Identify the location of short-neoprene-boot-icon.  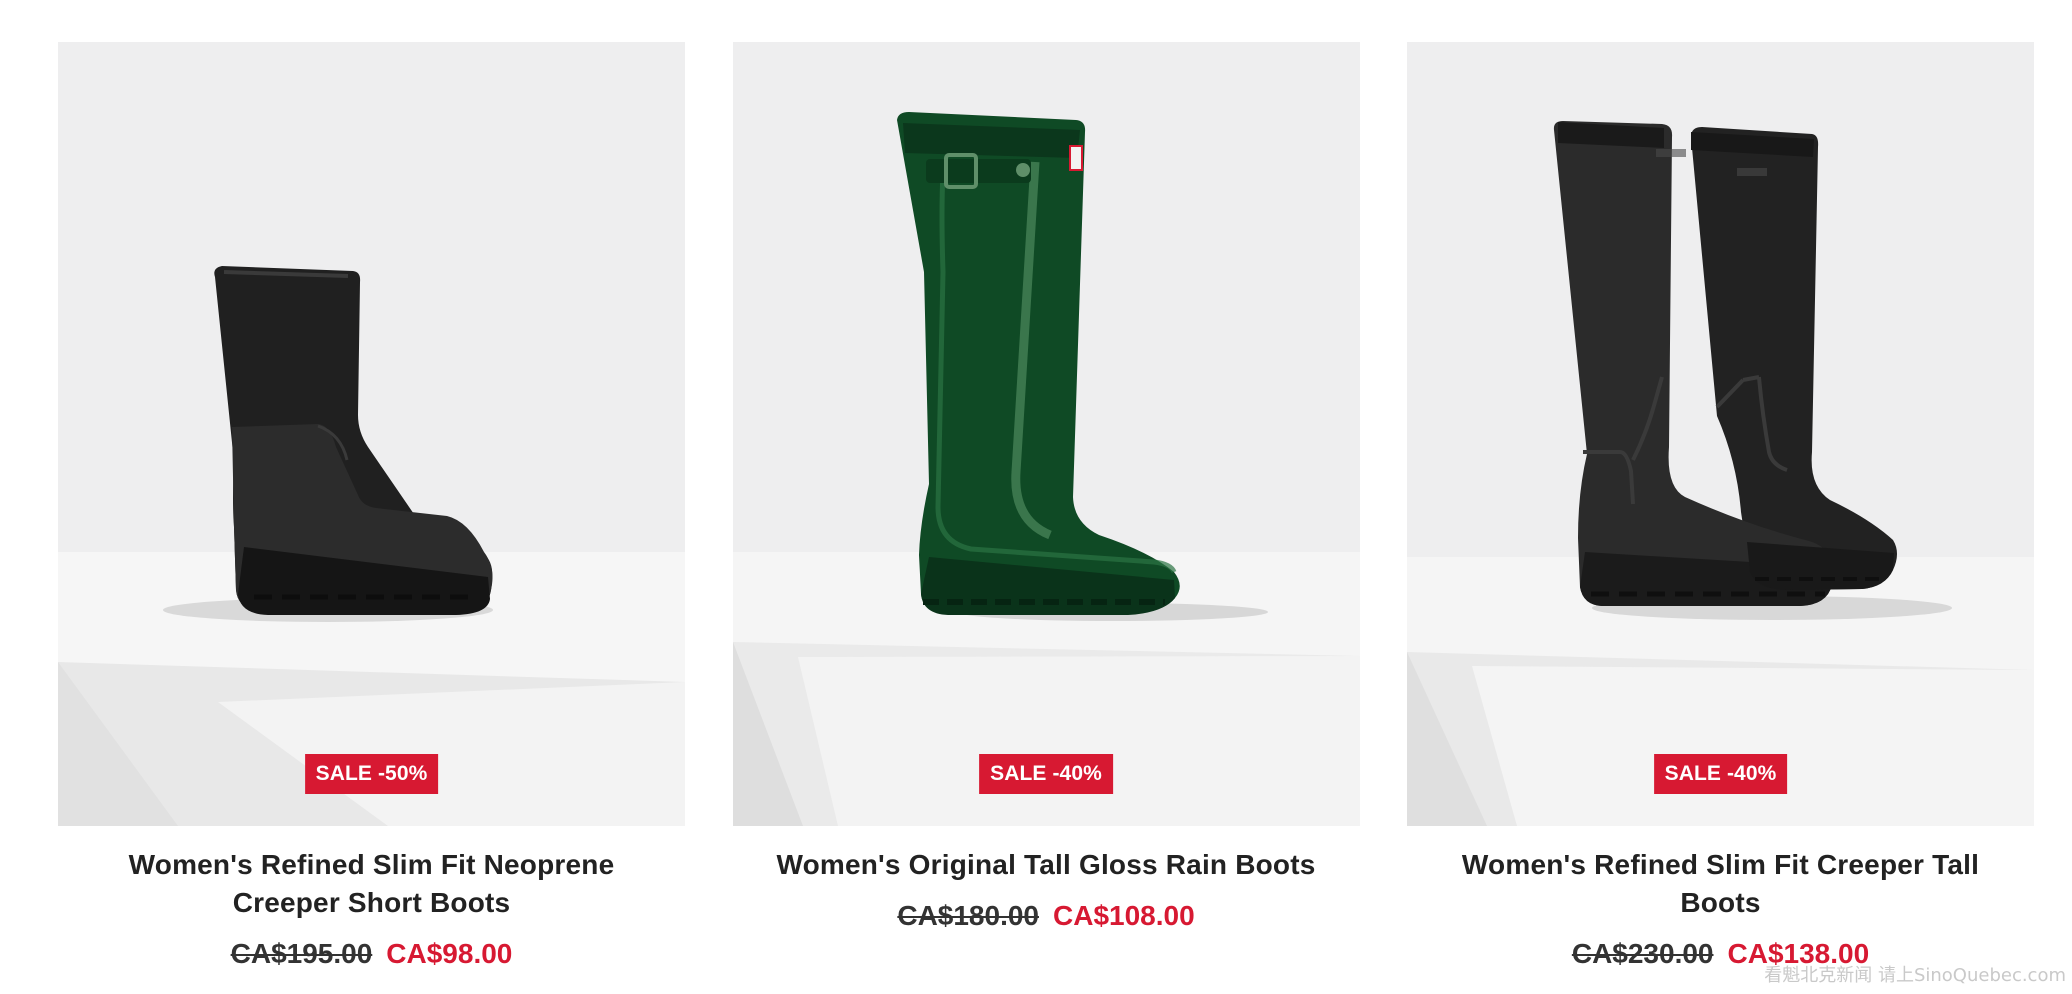
(328, 444).